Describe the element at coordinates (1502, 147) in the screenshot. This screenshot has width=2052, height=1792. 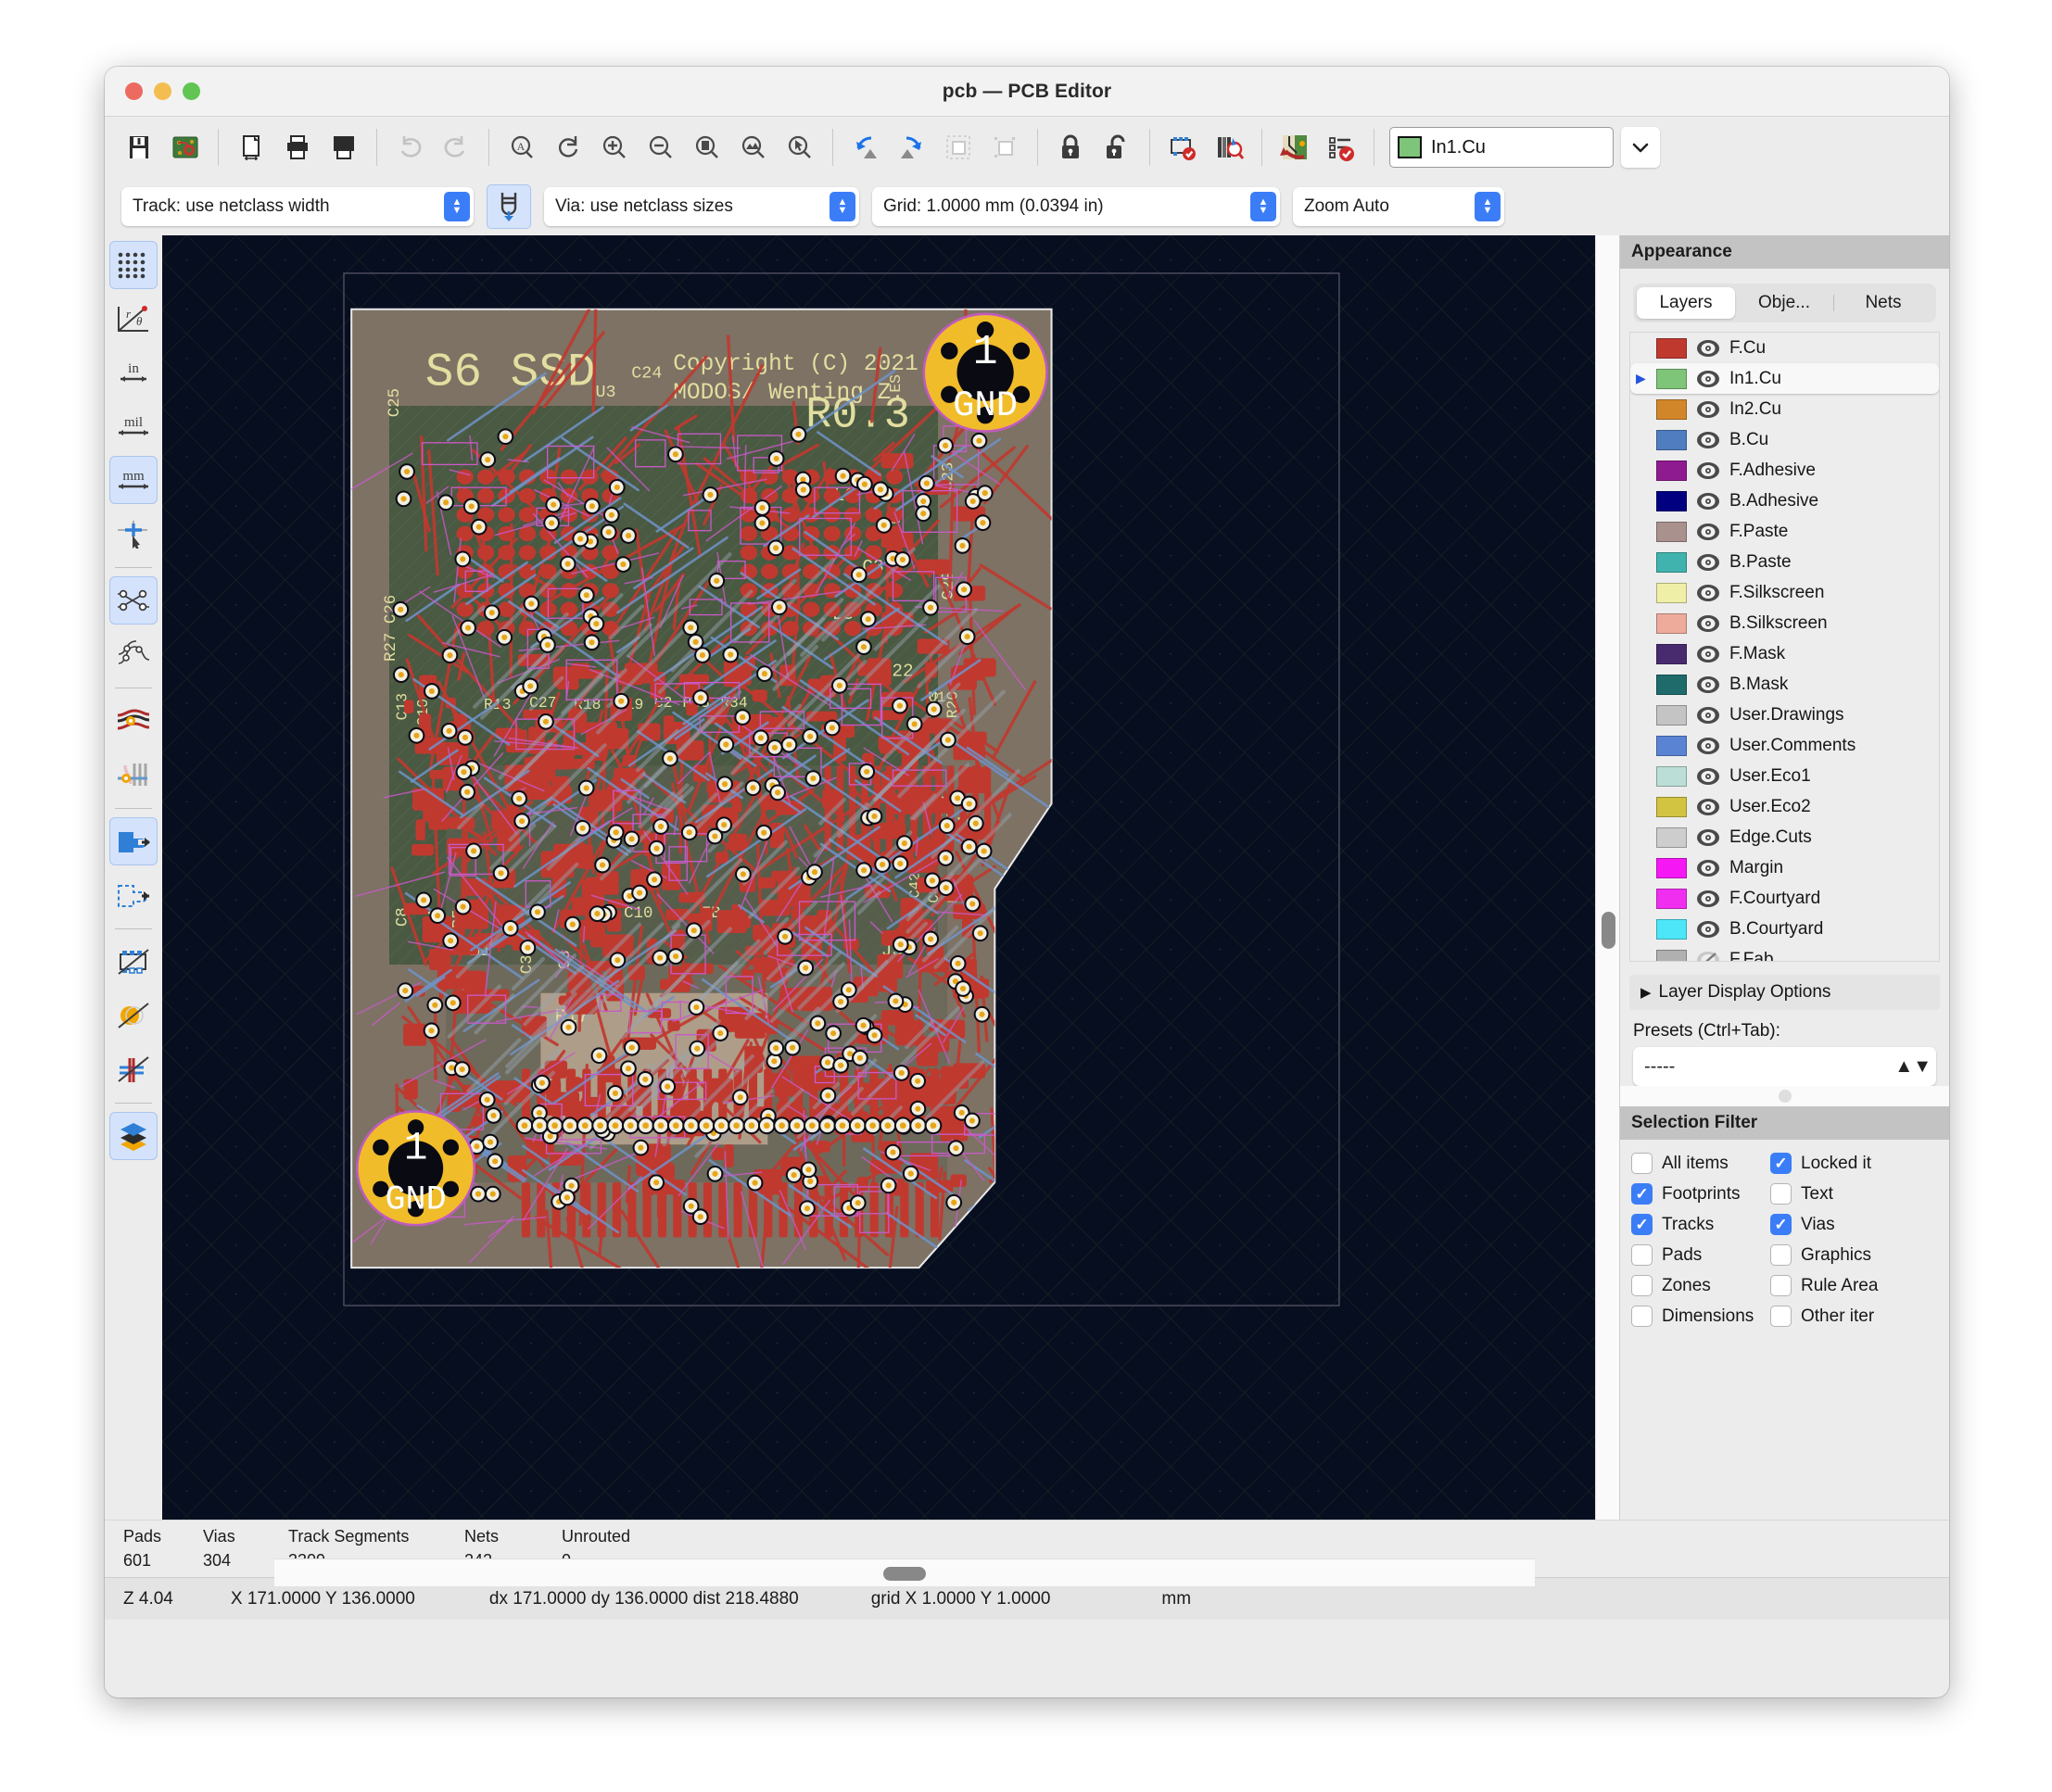
I see `active-layer-selector: In1.Cu` at that location.